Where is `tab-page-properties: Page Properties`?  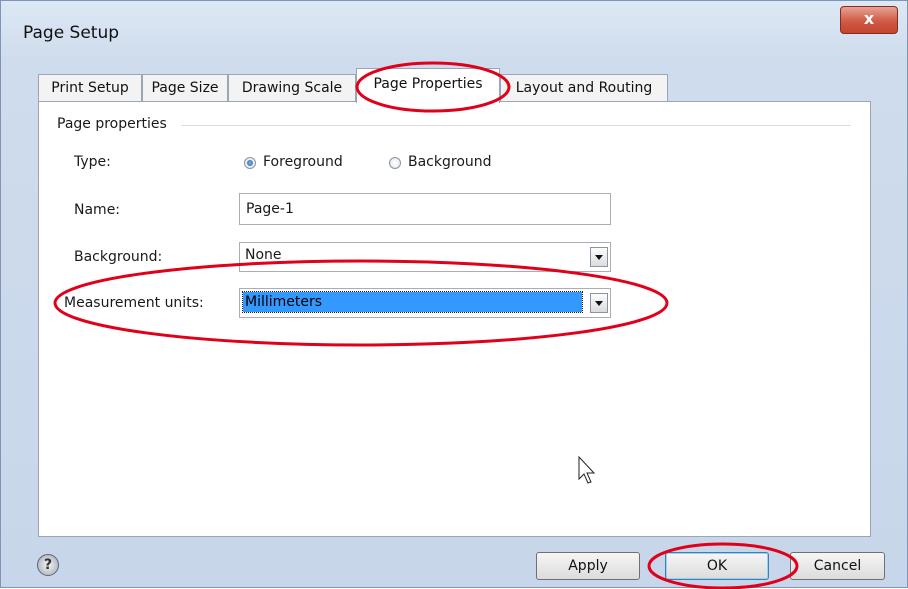 tab-page-properties: Page Properties is located at coordinates (428, 85).